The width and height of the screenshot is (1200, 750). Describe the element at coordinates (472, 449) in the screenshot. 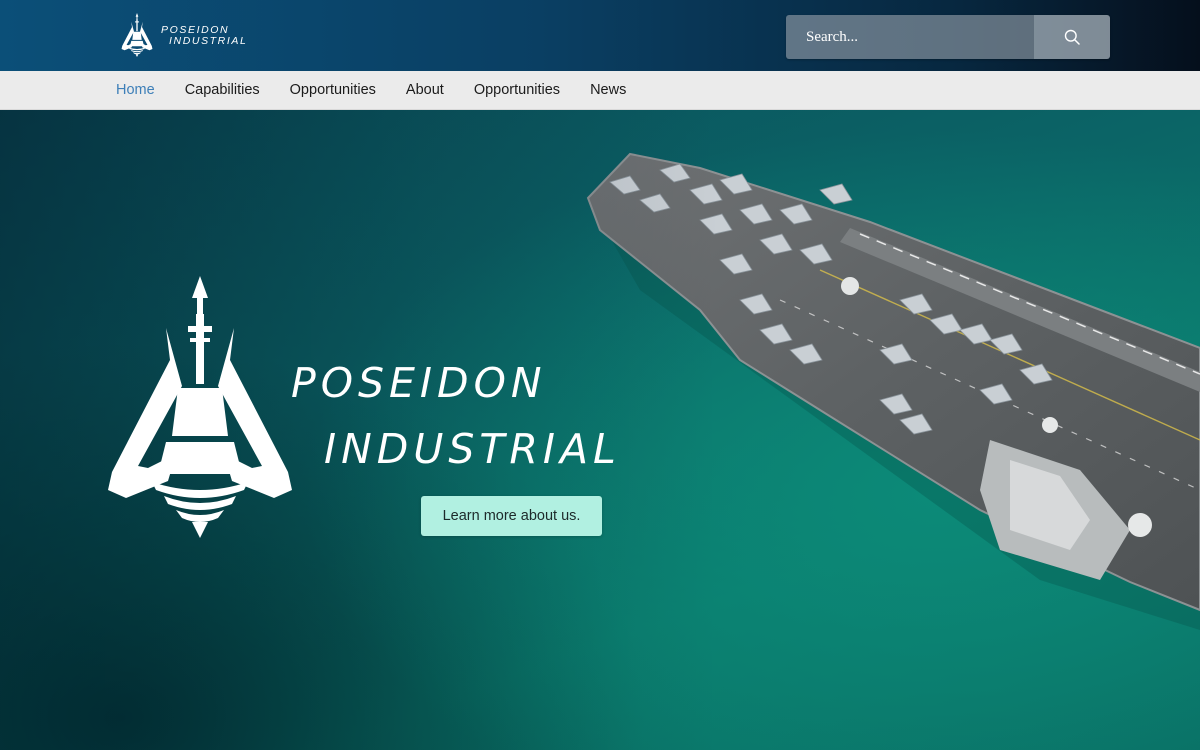

I see `hero-title-line-2: INDUSTRIAL` at that location.